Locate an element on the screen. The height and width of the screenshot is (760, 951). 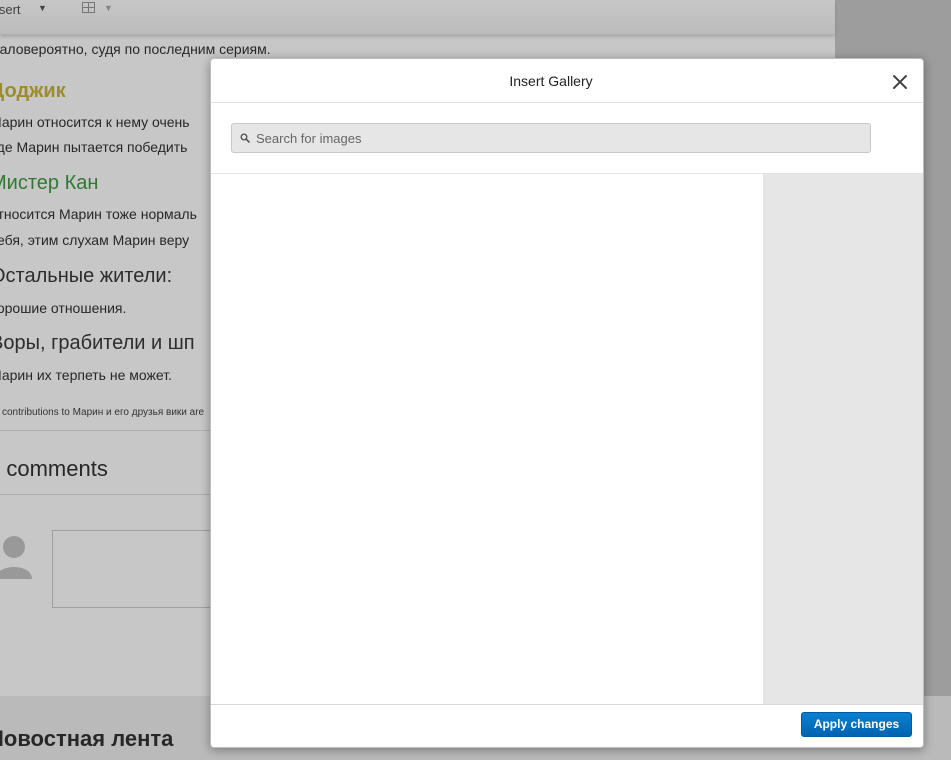
search-field is located at coordinates (551, 138).